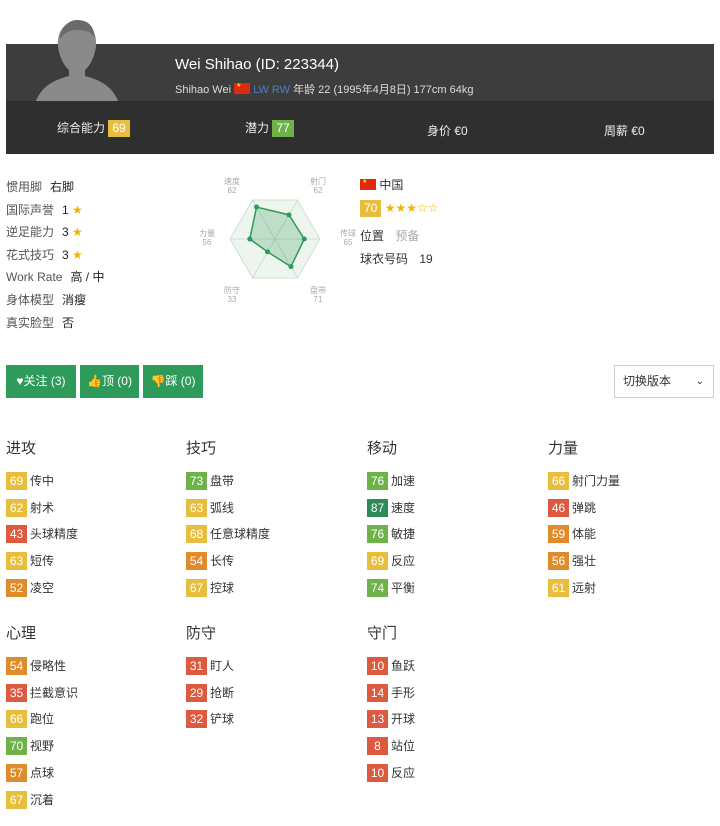 The image size is (720, 826). I want to click on info-weak-foot: 逆足能力 3 ★, so click(44, 231).